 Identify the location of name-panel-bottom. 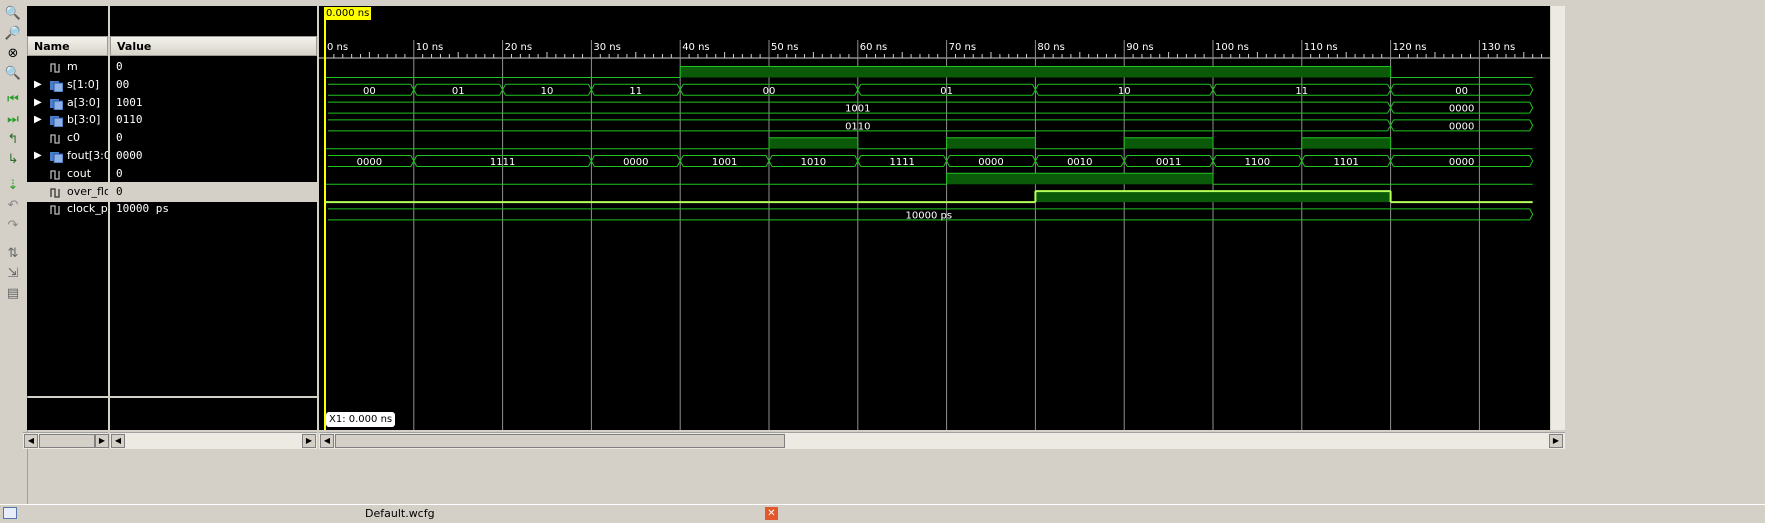
(67, 414).